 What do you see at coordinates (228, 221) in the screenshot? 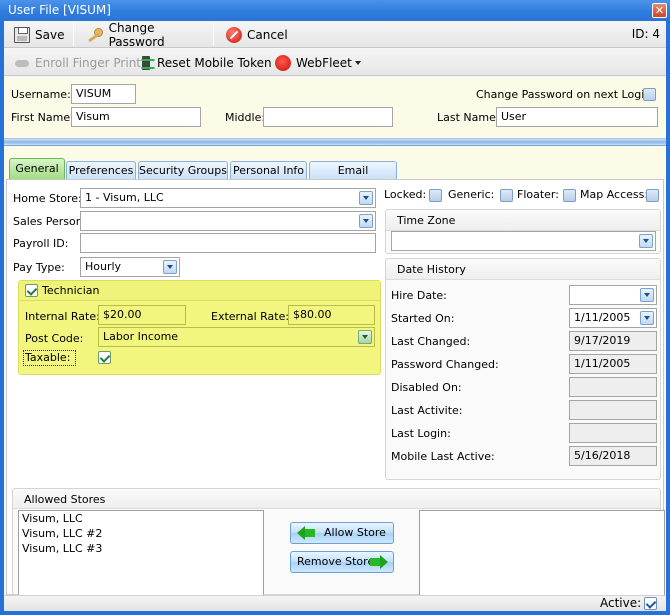
I see `sales-person-select` at bounding box center [228, 221].